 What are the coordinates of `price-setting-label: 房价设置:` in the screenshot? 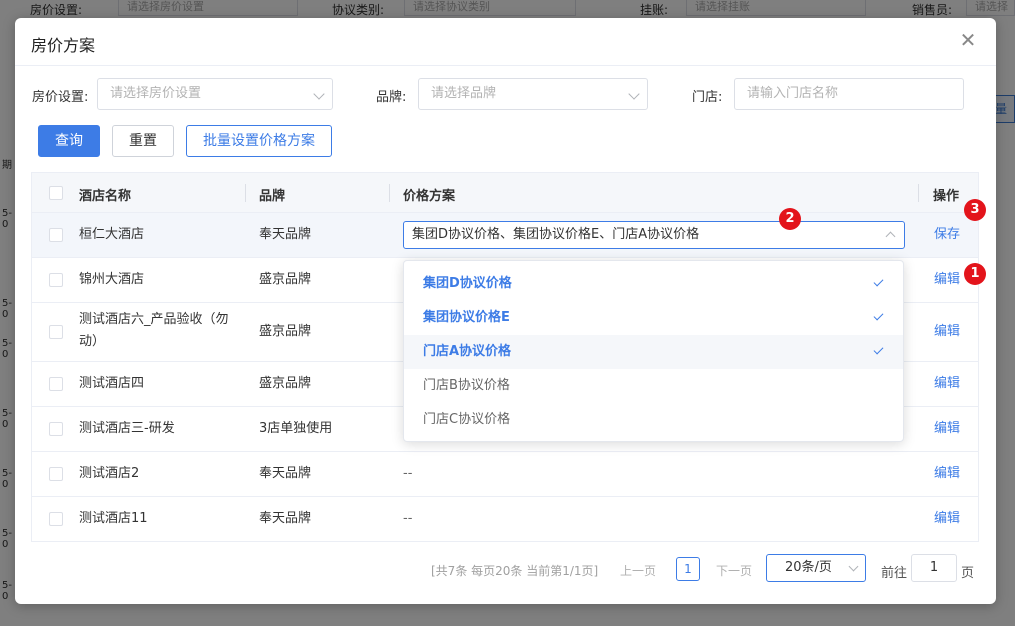 It's located at (60, 97).